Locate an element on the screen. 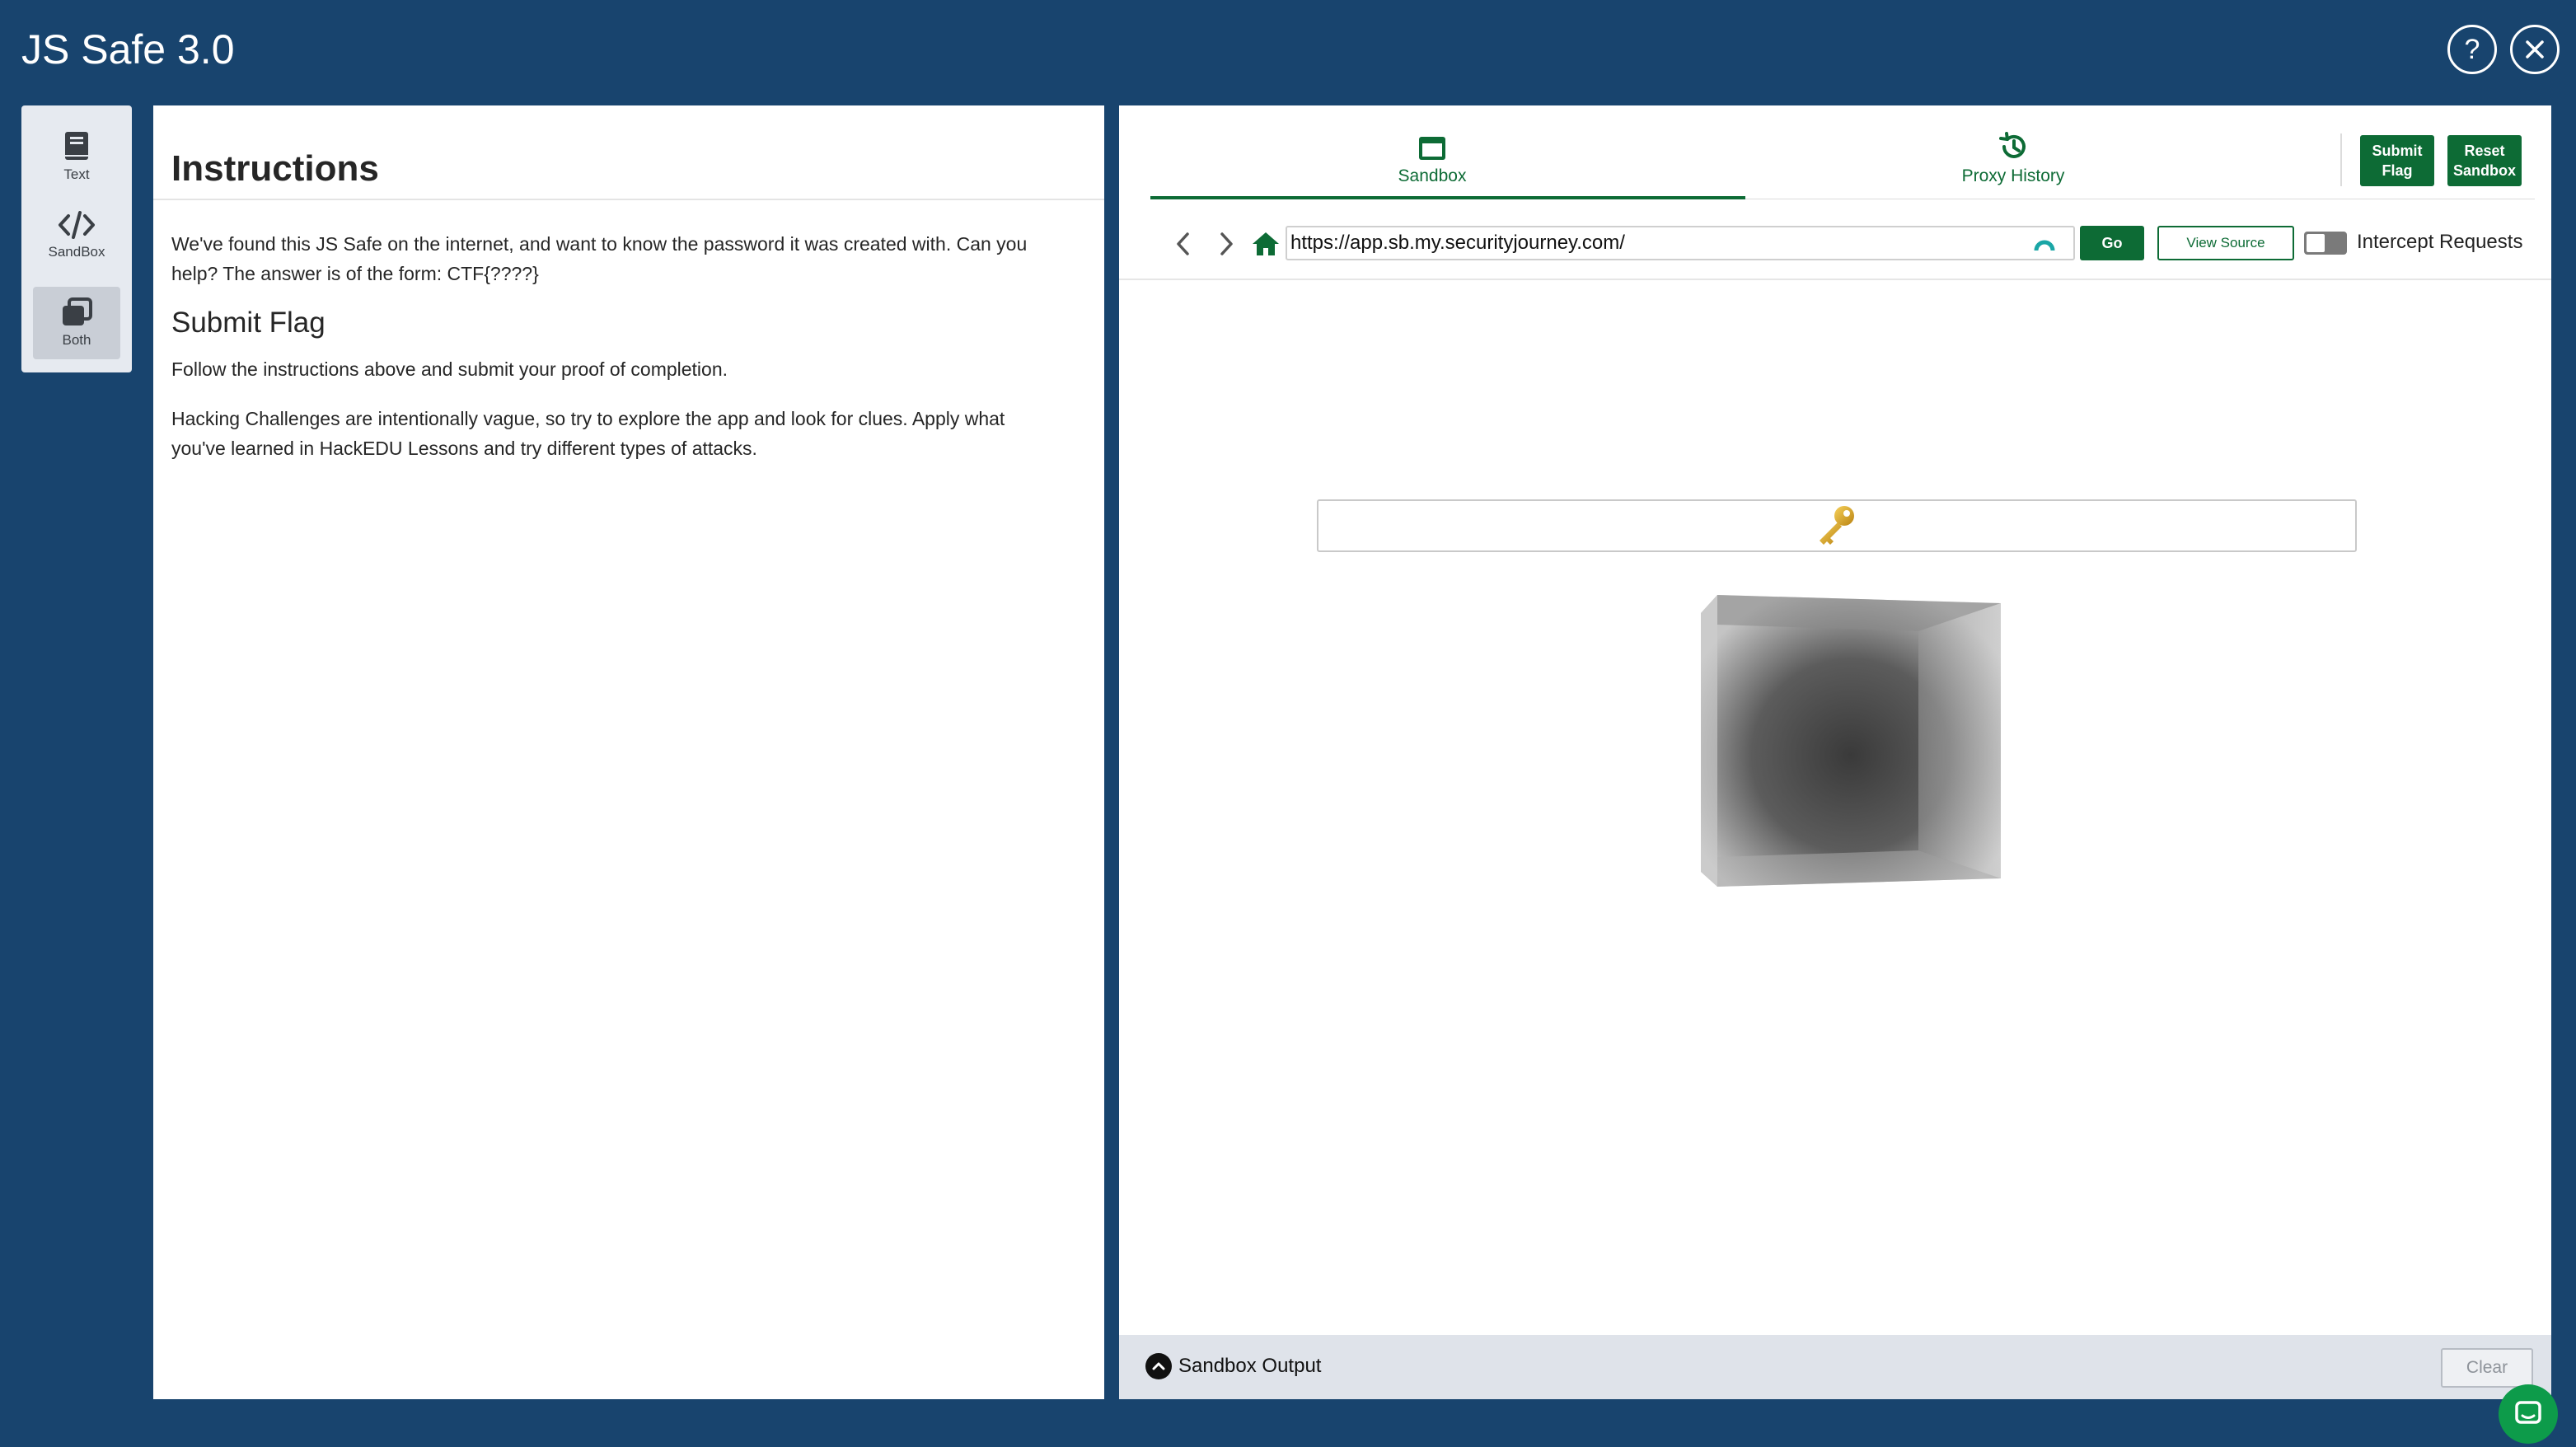 The height and width of the screenshot is (1447, 2576). chat-button is located at coordinates (2528, 1414).